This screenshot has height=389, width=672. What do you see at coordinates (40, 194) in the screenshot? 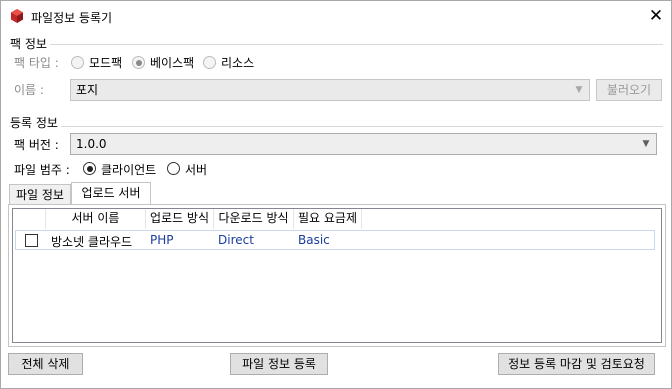
I see `tab-file-info: 파일 정보` at bounding box center [40, 194].